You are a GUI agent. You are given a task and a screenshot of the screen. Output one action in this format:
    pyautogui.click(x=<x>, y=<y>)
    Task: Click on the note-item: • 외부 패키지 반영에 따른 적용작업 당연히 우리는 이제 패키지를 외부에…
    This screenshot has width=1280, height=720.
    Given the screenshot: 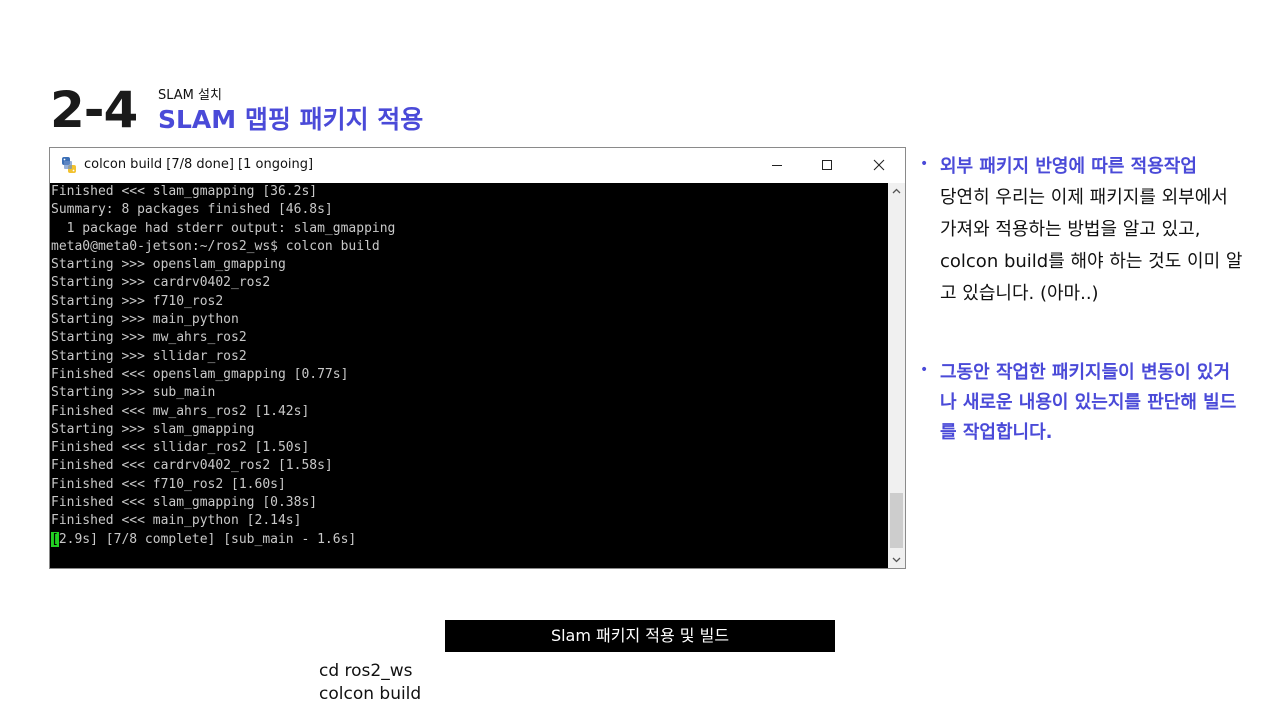 What is the action you would take?
    pyautogui.click(x=1088, y=231)
    